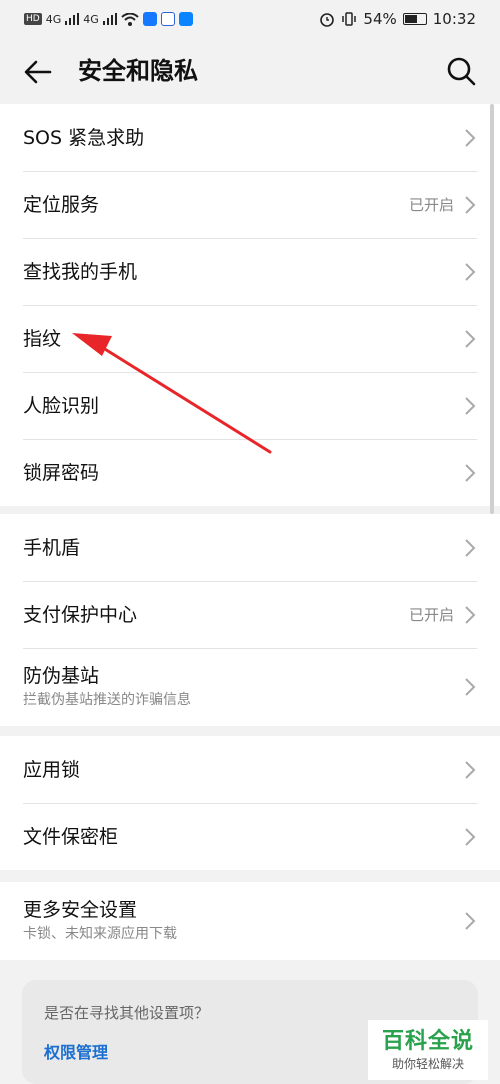 The image size is (500, 1084). Describe the element at coordinates (250, 472) in the screenshot. I see `settings-item-lock-screen-password: 锁屏密码` at that location.